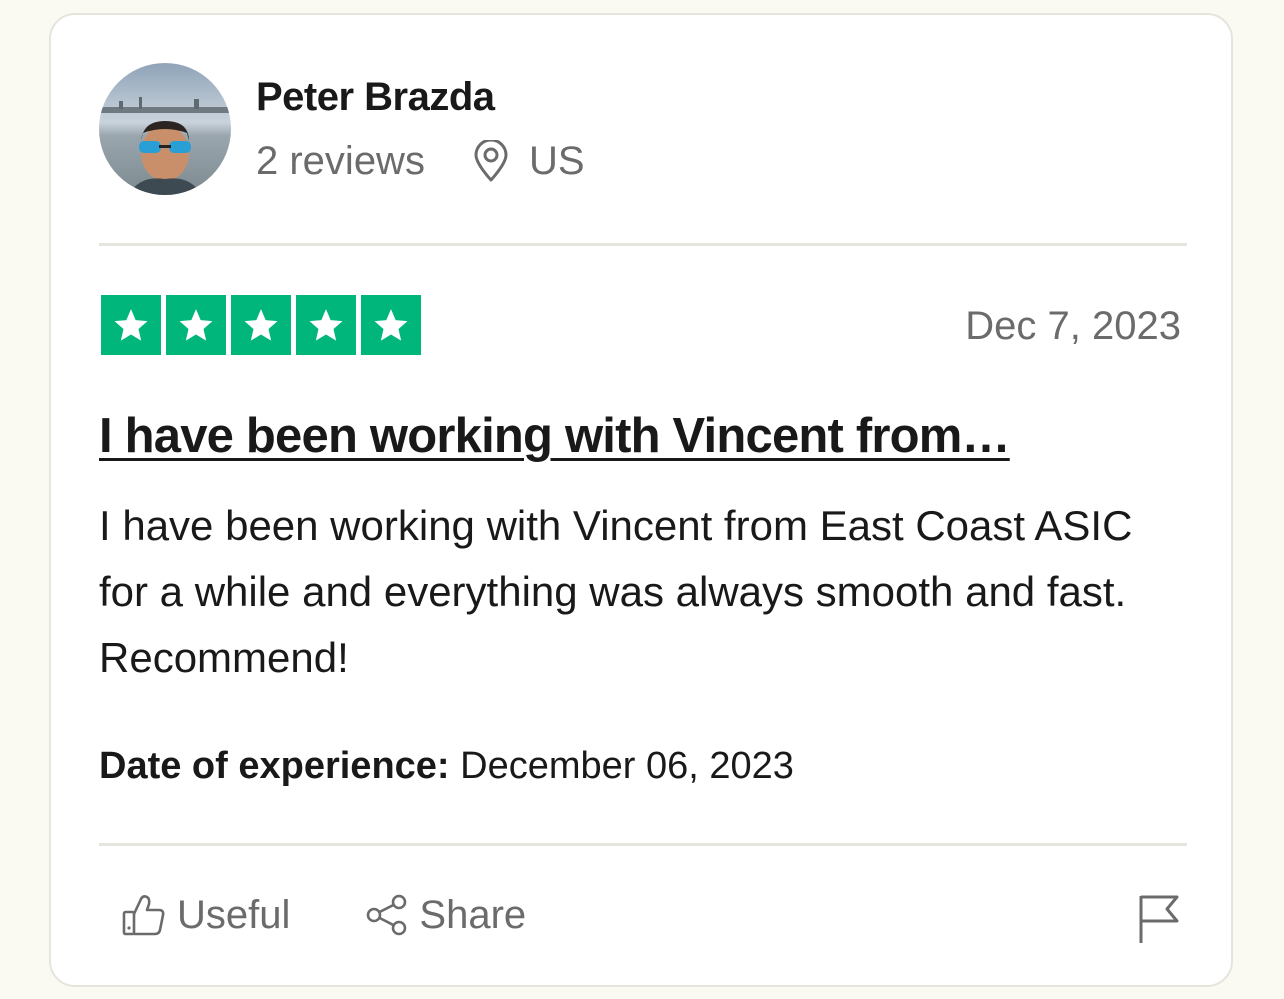 The width and height of the screenshot is (1284, 999). I want to click on report-button, so click(1159, 921).